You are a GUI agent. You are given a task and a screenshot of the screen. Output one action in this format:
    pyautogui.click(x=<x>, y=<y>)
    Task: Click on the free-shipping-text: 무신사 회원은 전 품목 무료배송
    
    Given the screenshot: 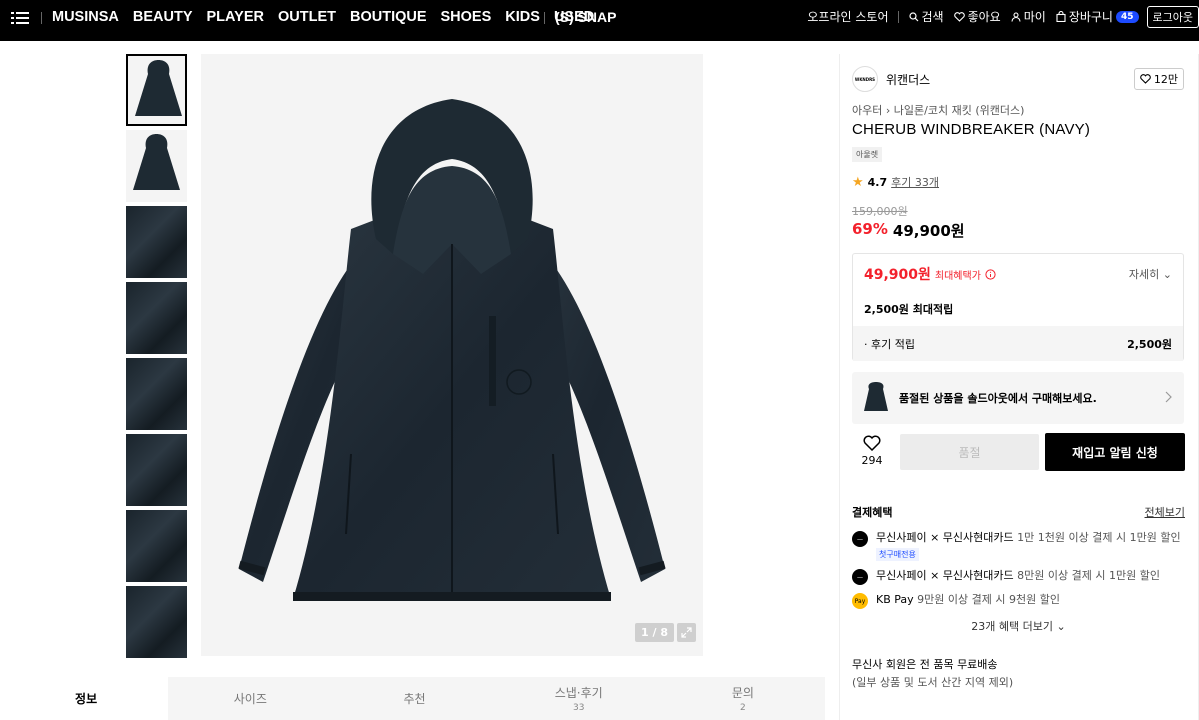 What is the action you would take?
    pyautogui.click(x=925, y=664)
    